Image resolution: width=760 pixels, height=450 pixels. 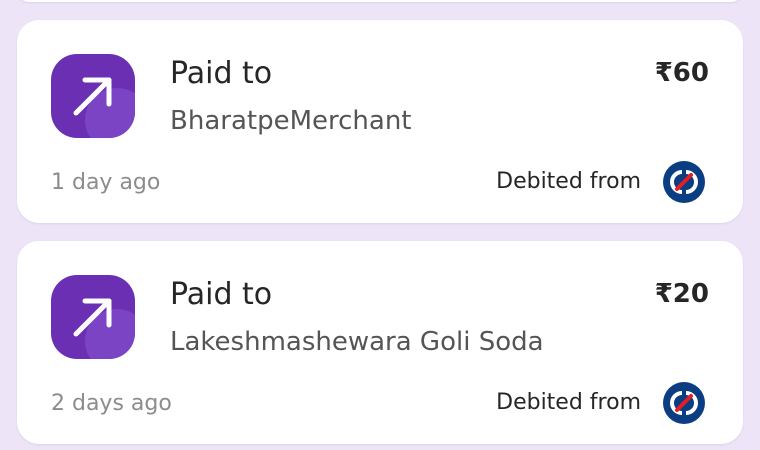 I want to click on transaction-amount: ₹20, so click(x=681, y=294).